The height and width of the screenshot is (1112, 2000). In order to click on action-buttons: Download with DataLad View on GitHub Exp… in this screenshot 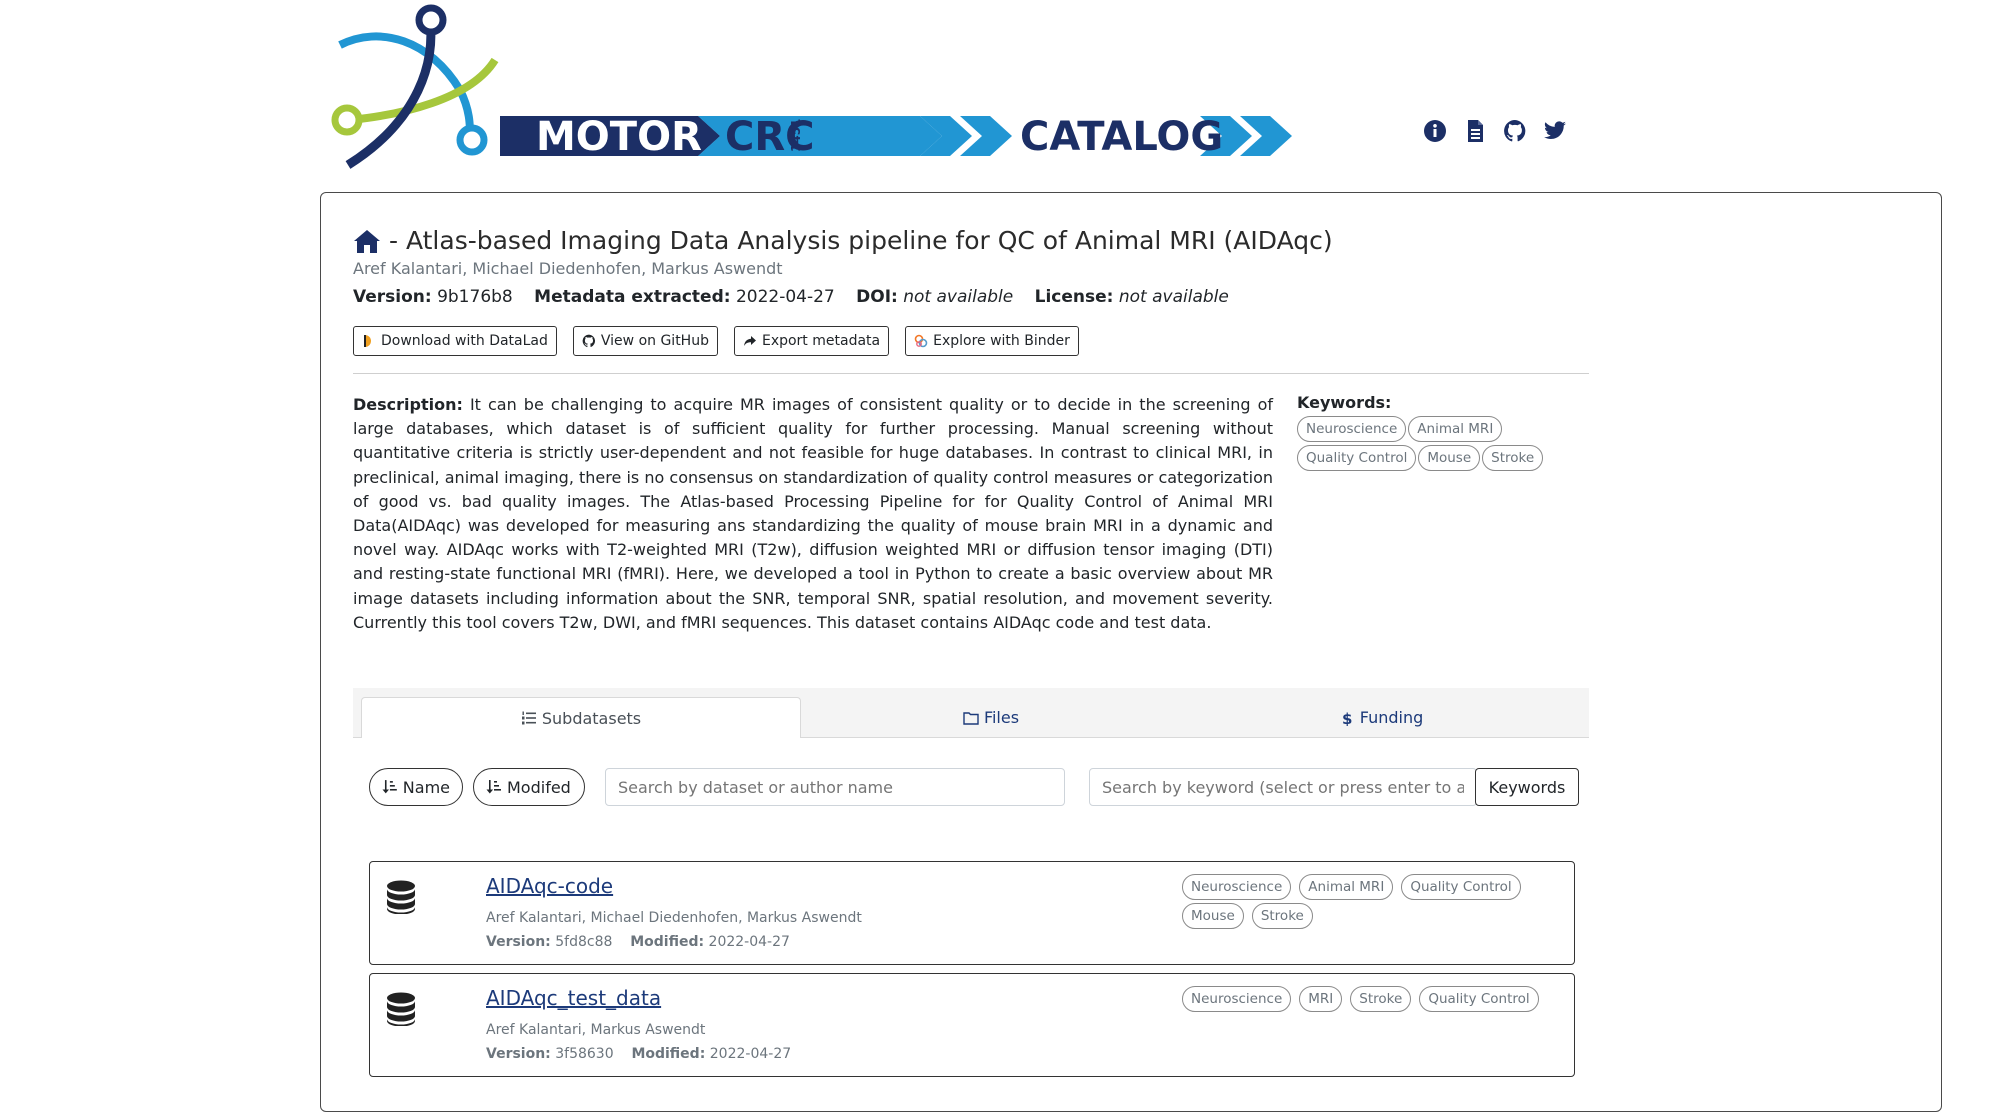, I will do `click(716, 341)`.